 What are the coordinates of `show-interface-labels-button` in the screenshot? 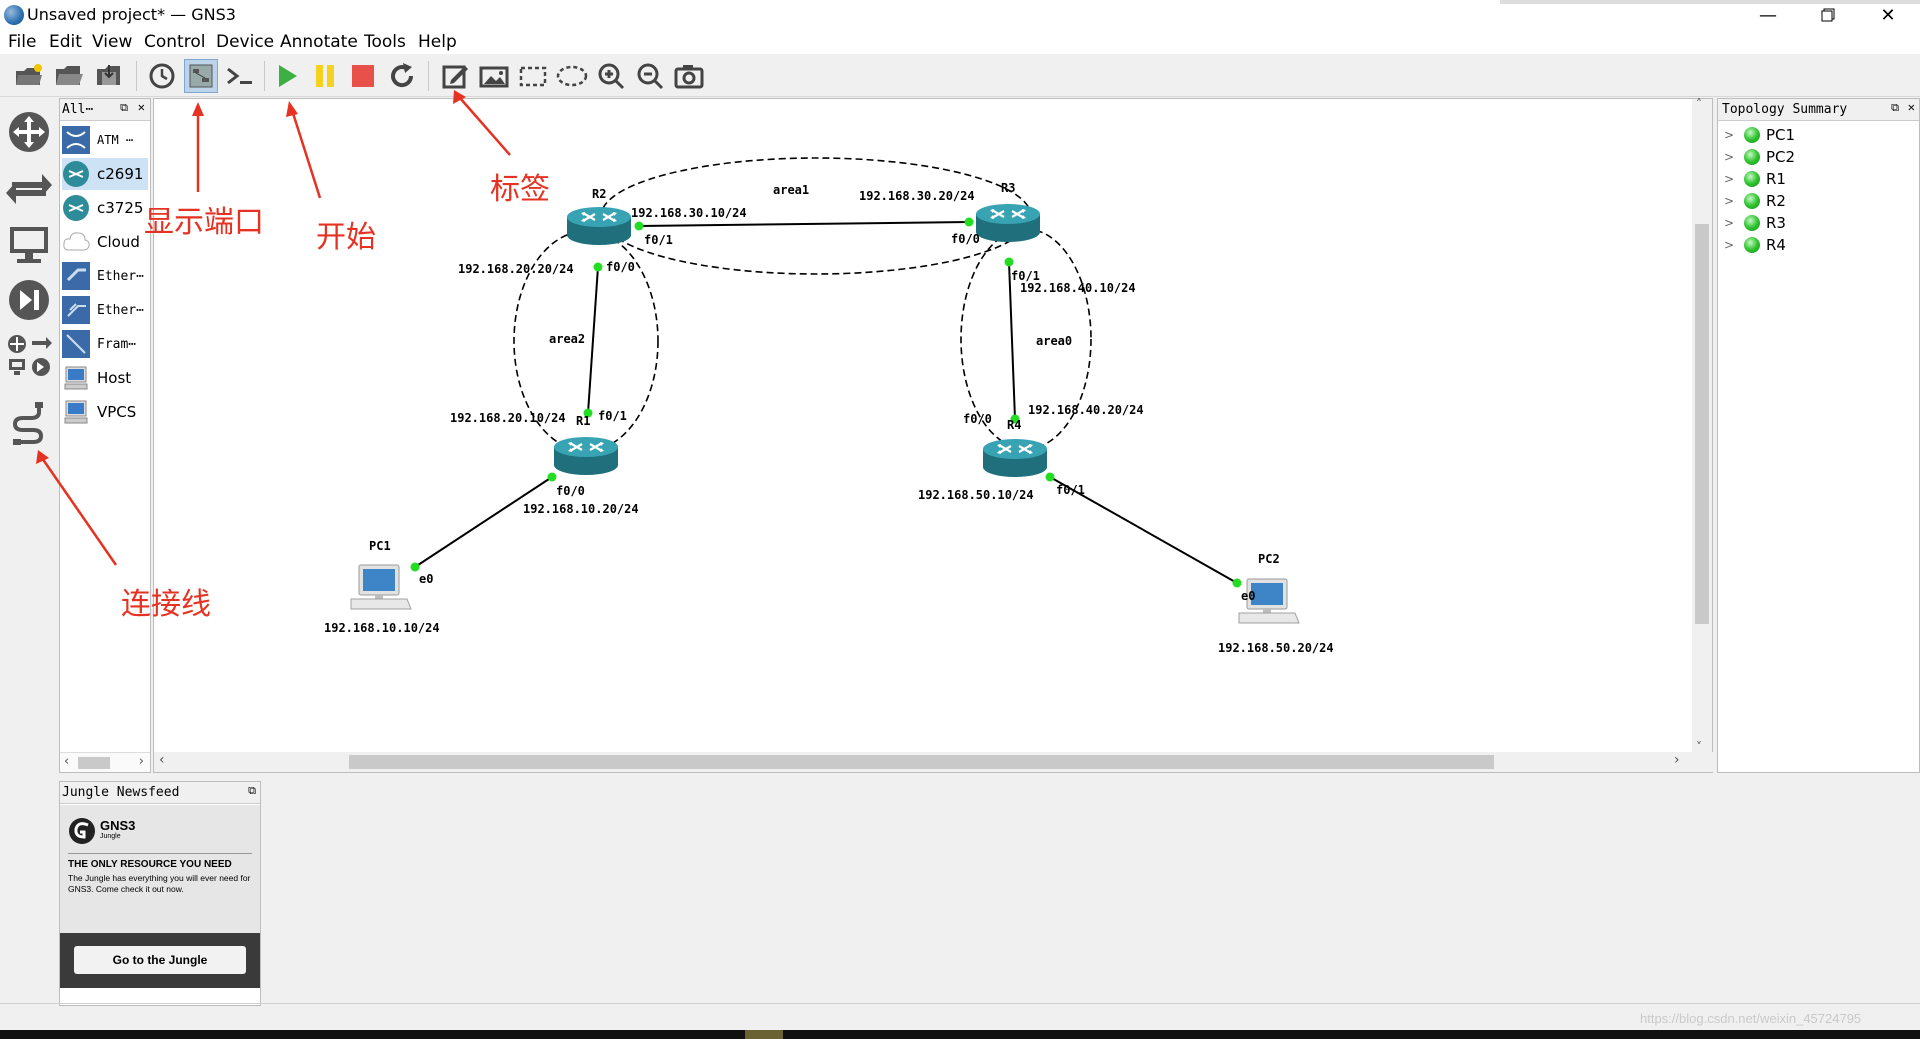 It's located at (201, 76).